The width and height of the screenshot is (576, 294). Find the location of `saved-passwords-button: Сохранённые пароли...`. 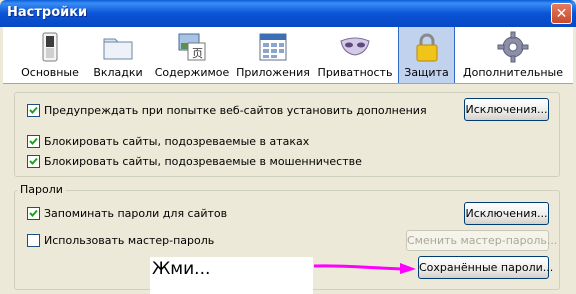

saved-passwords-button: Сохранённые пароли... is located at coordinates (485, 267).